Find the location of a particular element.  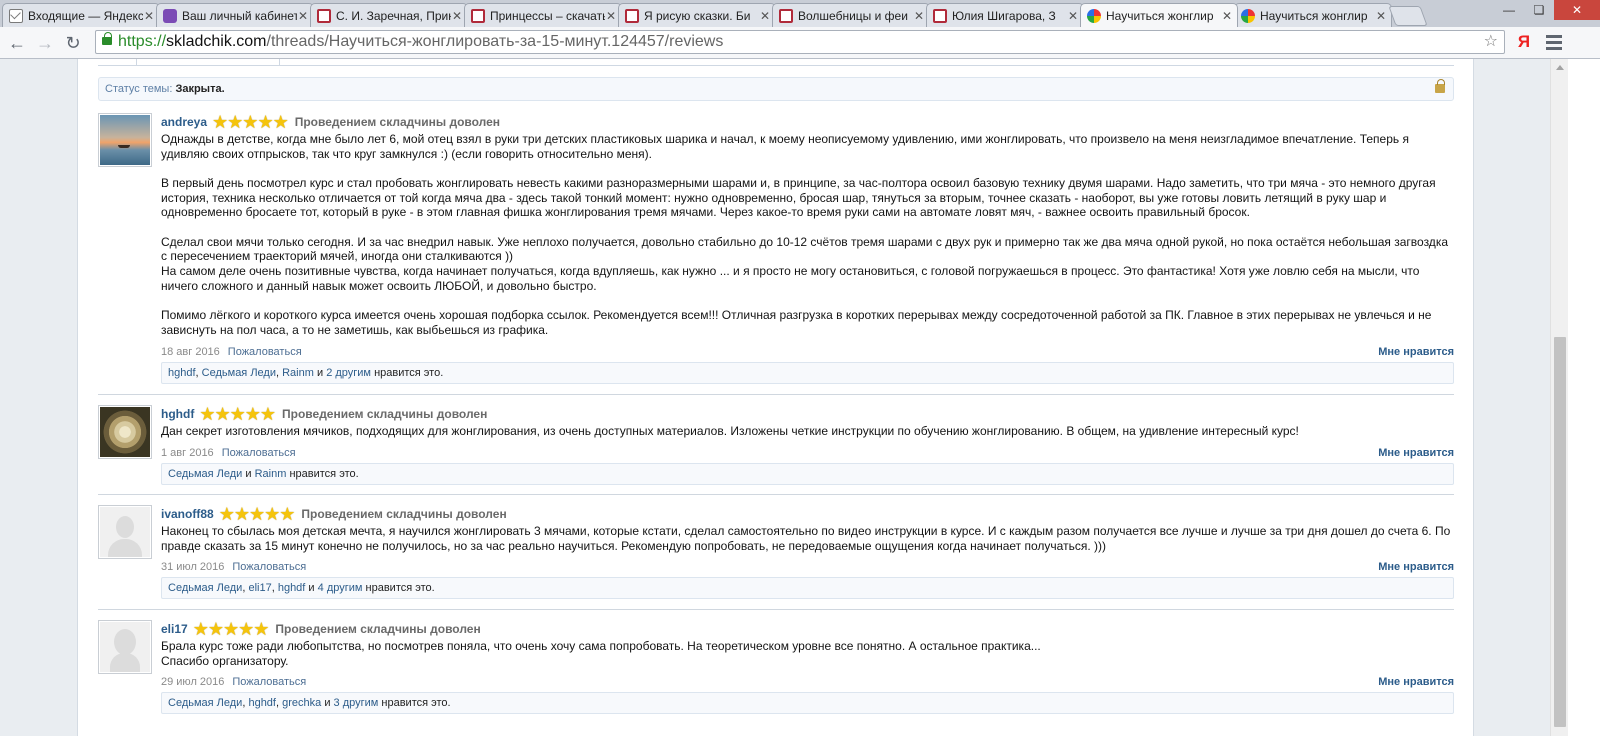

browser-tab-4: Принцессы – скачать ✕ is located at coordinates (543, 15).